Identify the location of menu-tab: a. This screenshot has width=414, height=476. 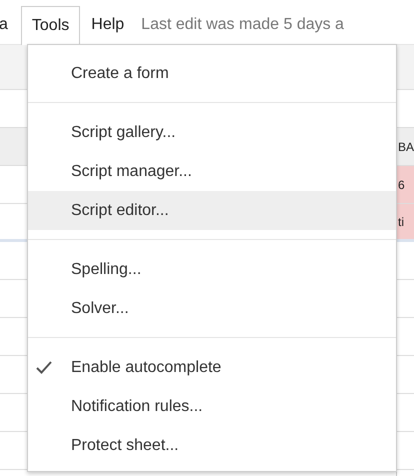
(4, 24).